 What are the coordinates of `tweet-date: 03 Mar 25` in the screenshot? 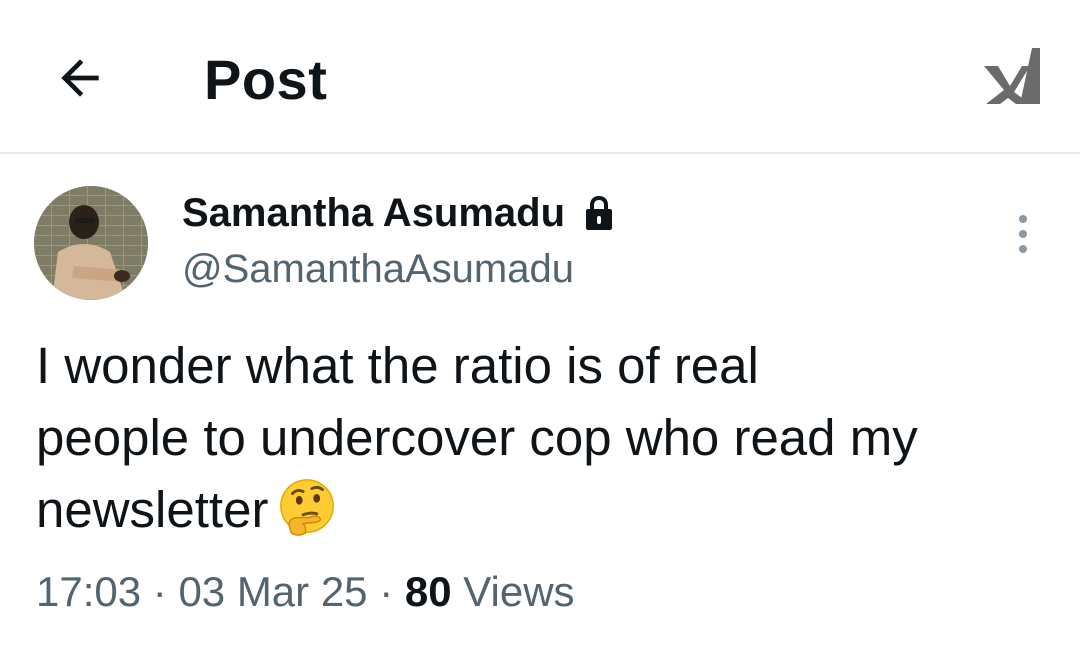 It's located at (272, 591).